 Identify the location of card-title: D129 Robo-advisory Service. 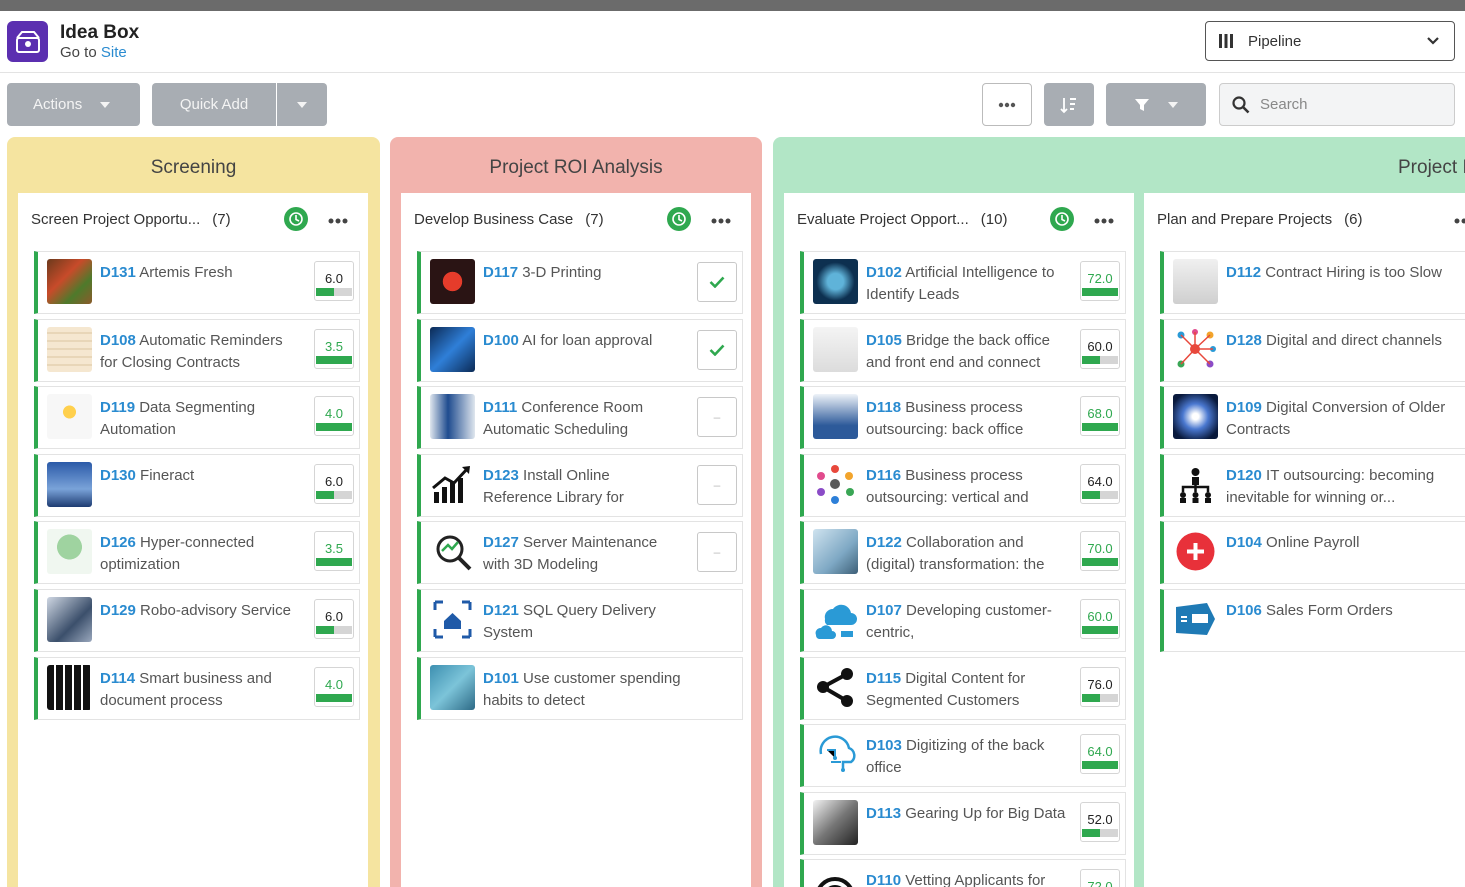
(200, 611).